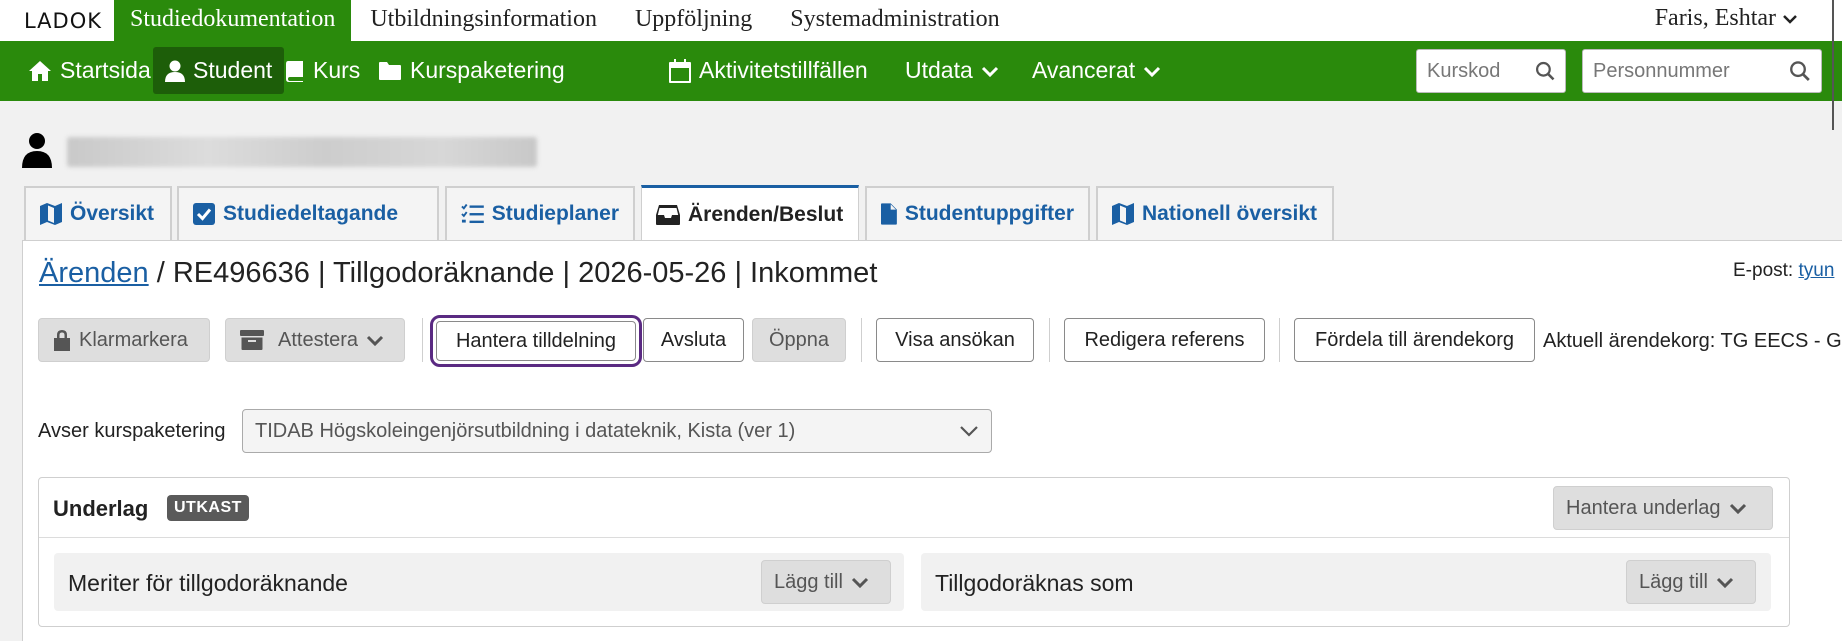 The height and width of the screenshot is (641, 1842). Describe the element at coordinates (1230, 213) in the screenshot. I see `tab-nationell-oversikt-label: Nationell översikt` at that location.